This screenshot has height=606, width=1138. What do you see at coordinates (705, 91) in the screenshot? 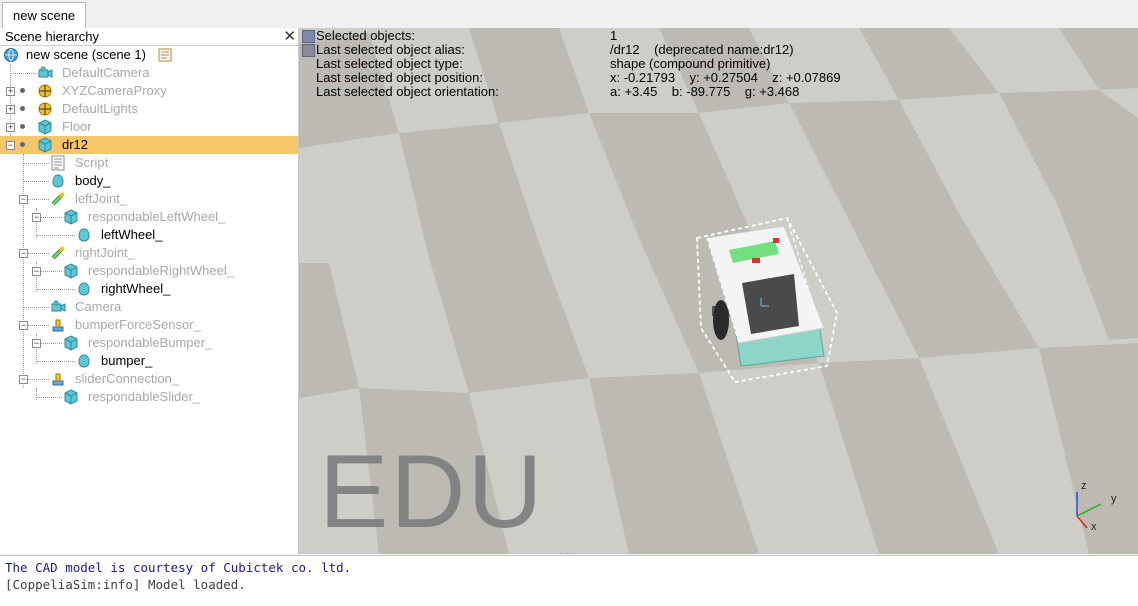
I see `info-value-orientation: a: +3.45 b: -89.775 g: +3.468` at bounding box center [705, 91].